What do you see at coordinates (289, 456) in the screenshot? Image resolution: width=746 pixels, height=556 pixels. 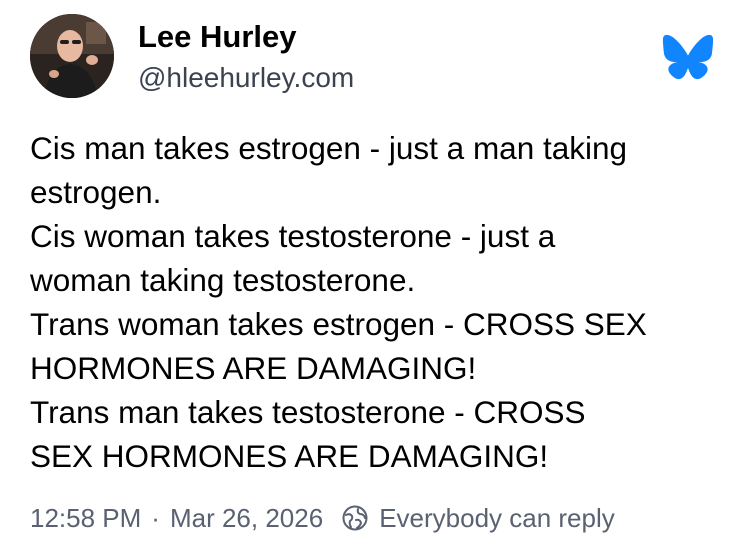 I see `post-line: SEX HORMONES ARE DAMAGING!` at bounding box center [289, 456].